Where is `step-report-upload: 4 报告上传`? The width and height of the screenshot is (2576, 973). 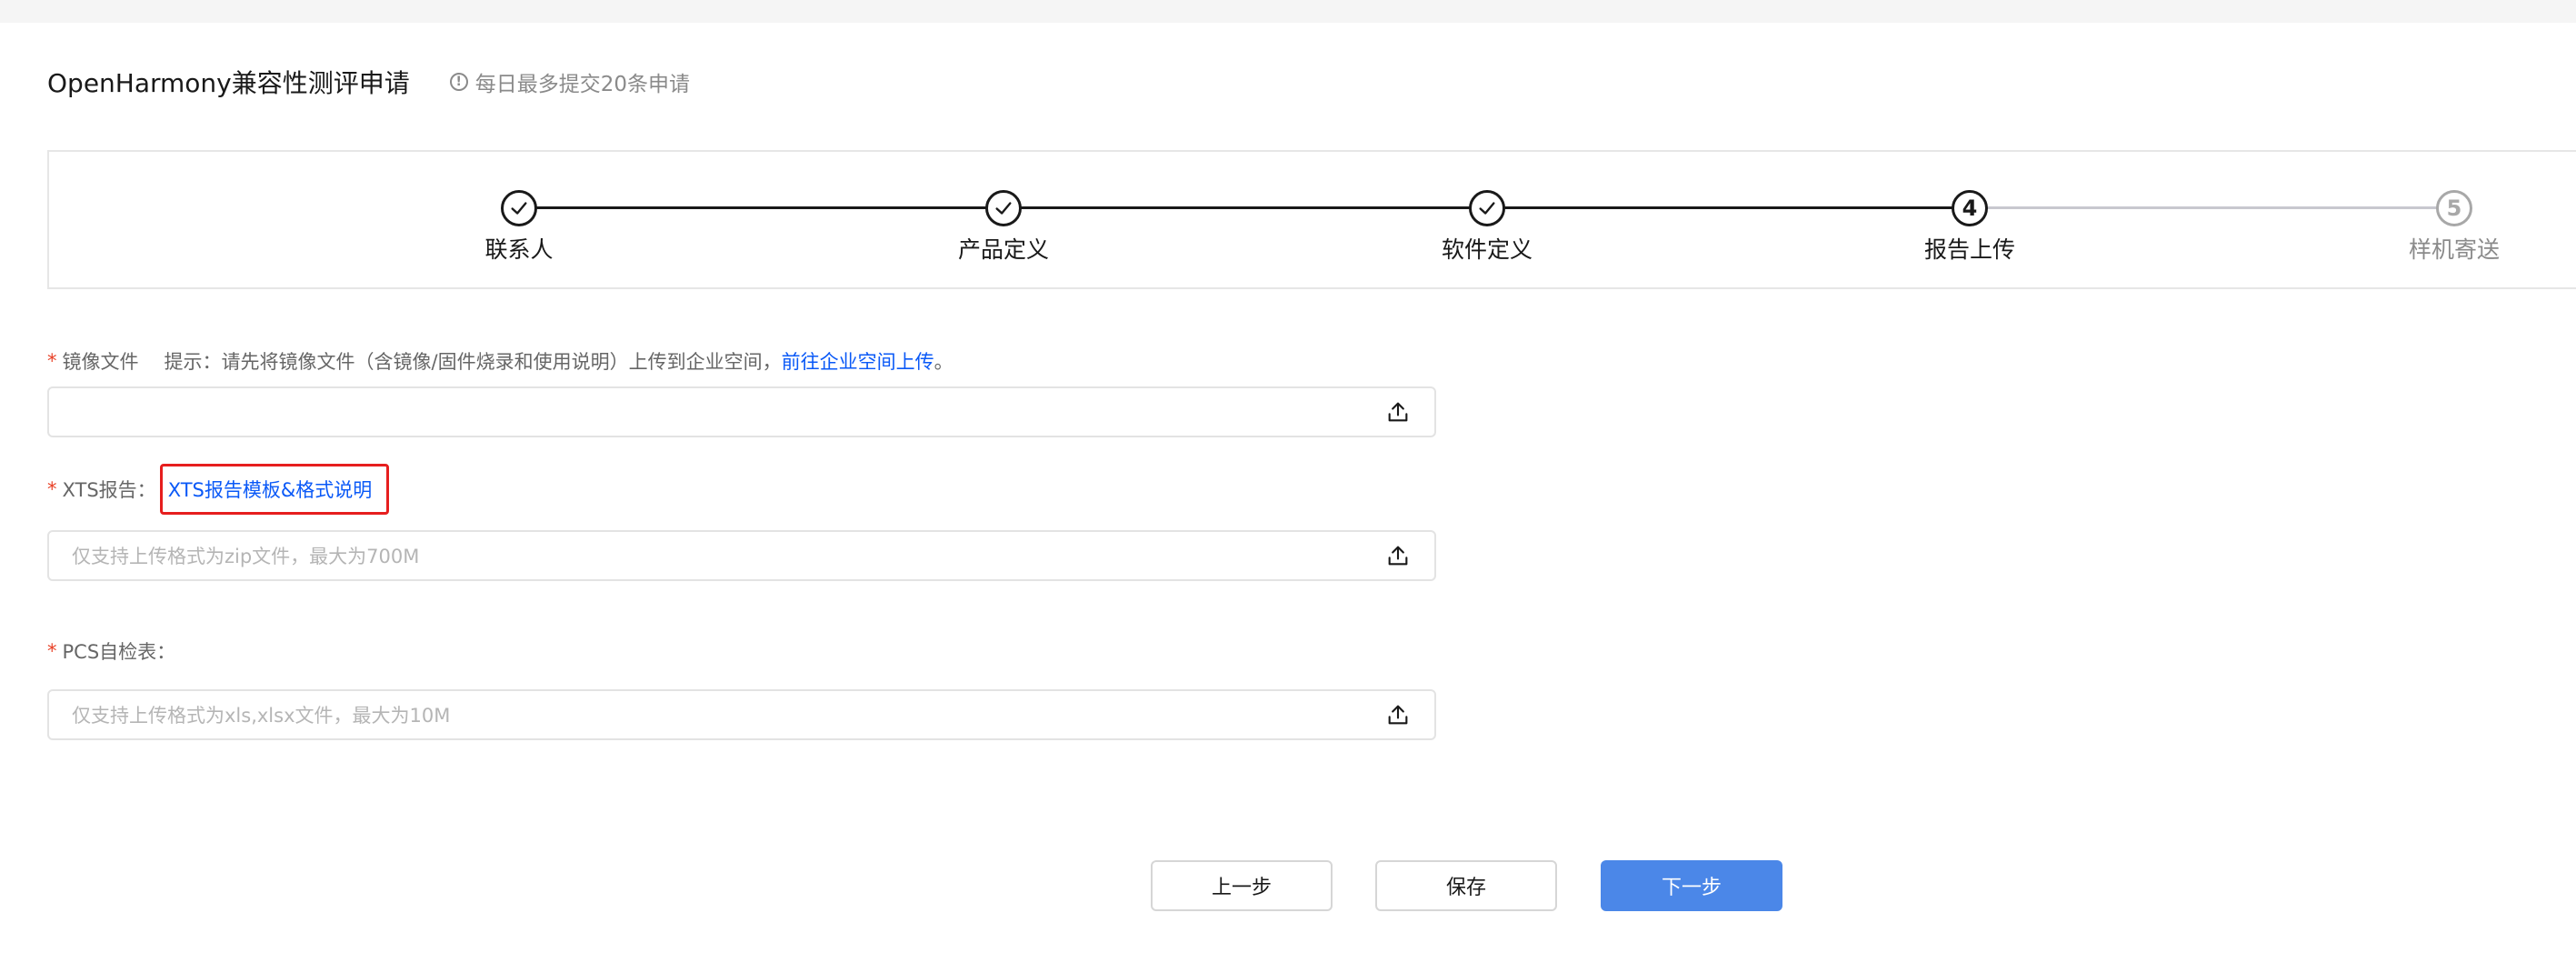 step-report-upload: 4 报告上传 is located at coordinates (1970, 227).